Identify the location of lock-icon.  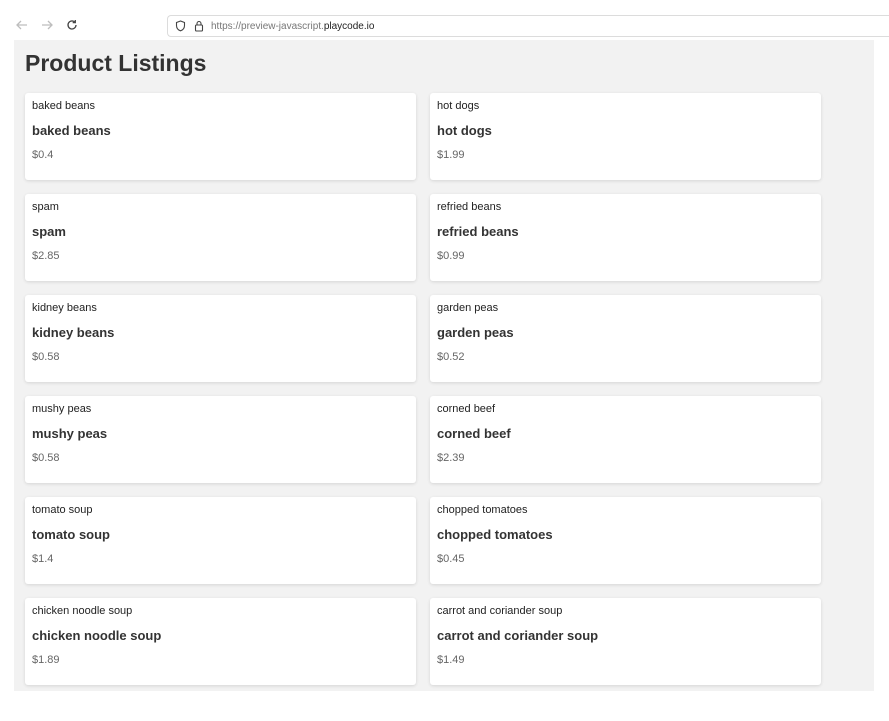
(199, 26).